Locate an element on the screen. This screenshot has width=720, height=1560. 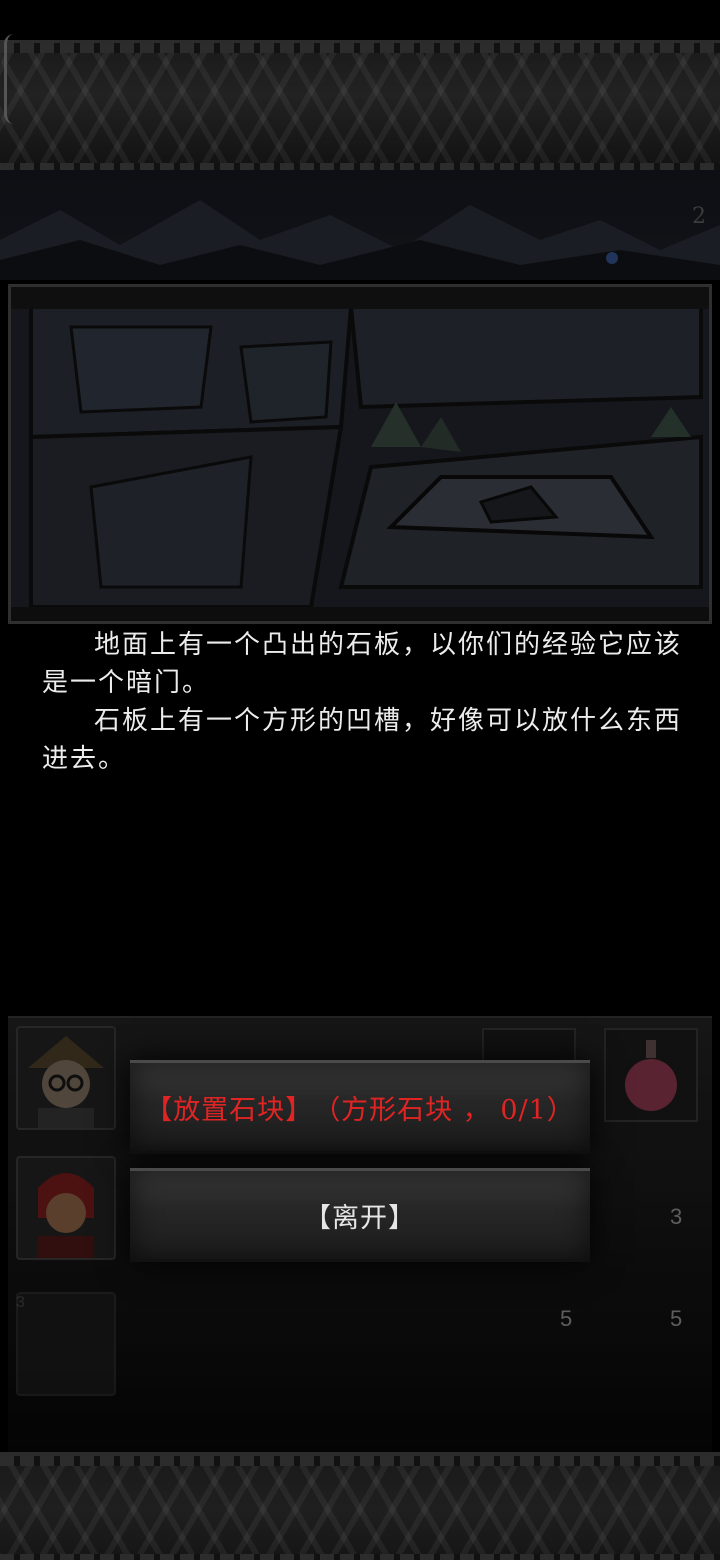
narrative-paragraph: 石板上有一个方形的凹槽，好像可以放什么东西进去。 is located at coordinates (362, 740).